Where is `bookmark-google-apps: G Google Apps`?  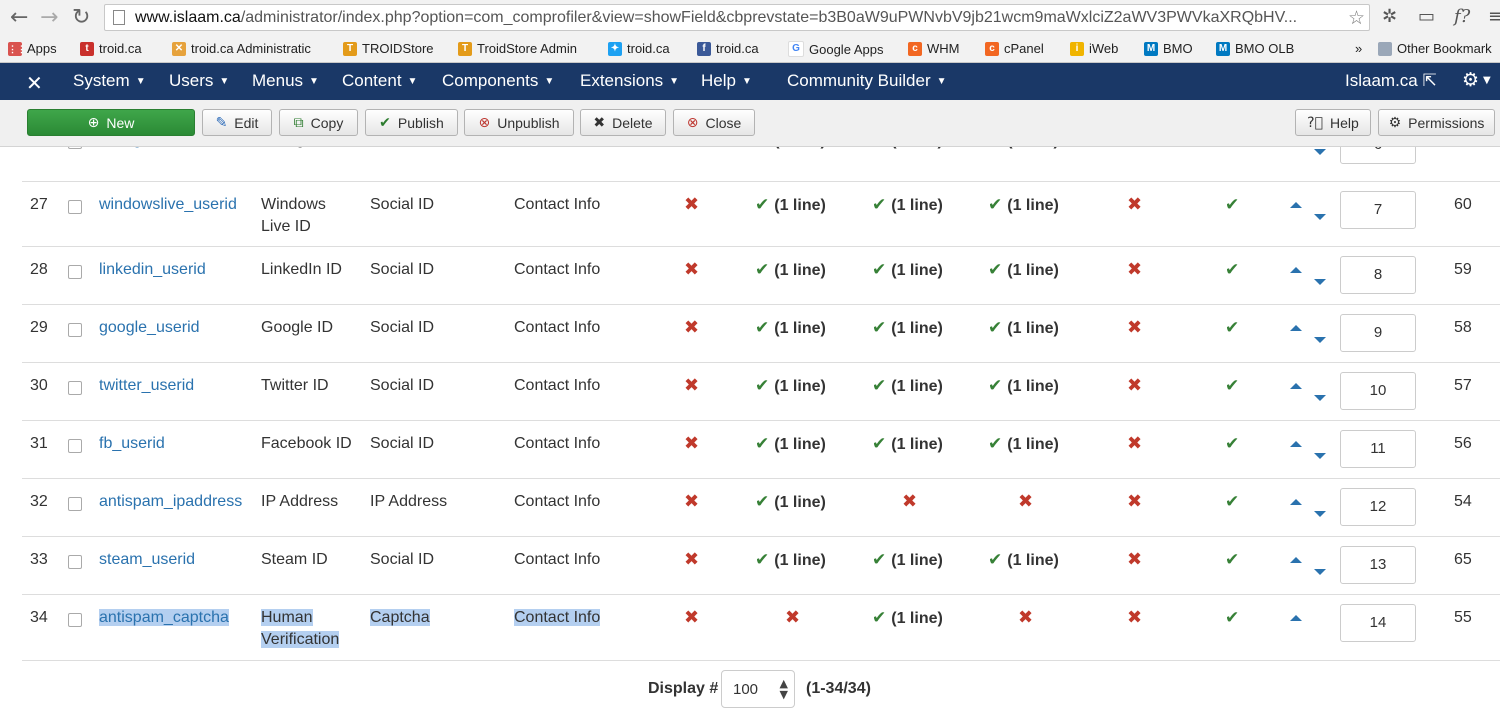
bookmark-google-apps: G Google Apps is located at coordinates (835, 49).